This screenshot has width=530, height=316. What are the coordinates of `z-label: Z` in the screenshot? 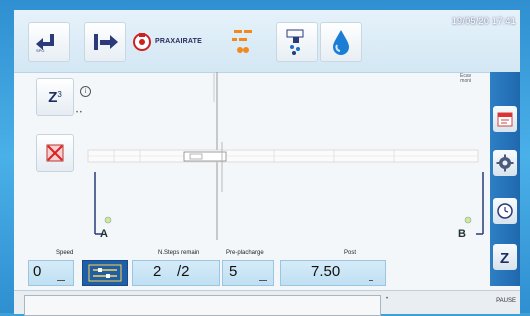 It's located at (53, 97).